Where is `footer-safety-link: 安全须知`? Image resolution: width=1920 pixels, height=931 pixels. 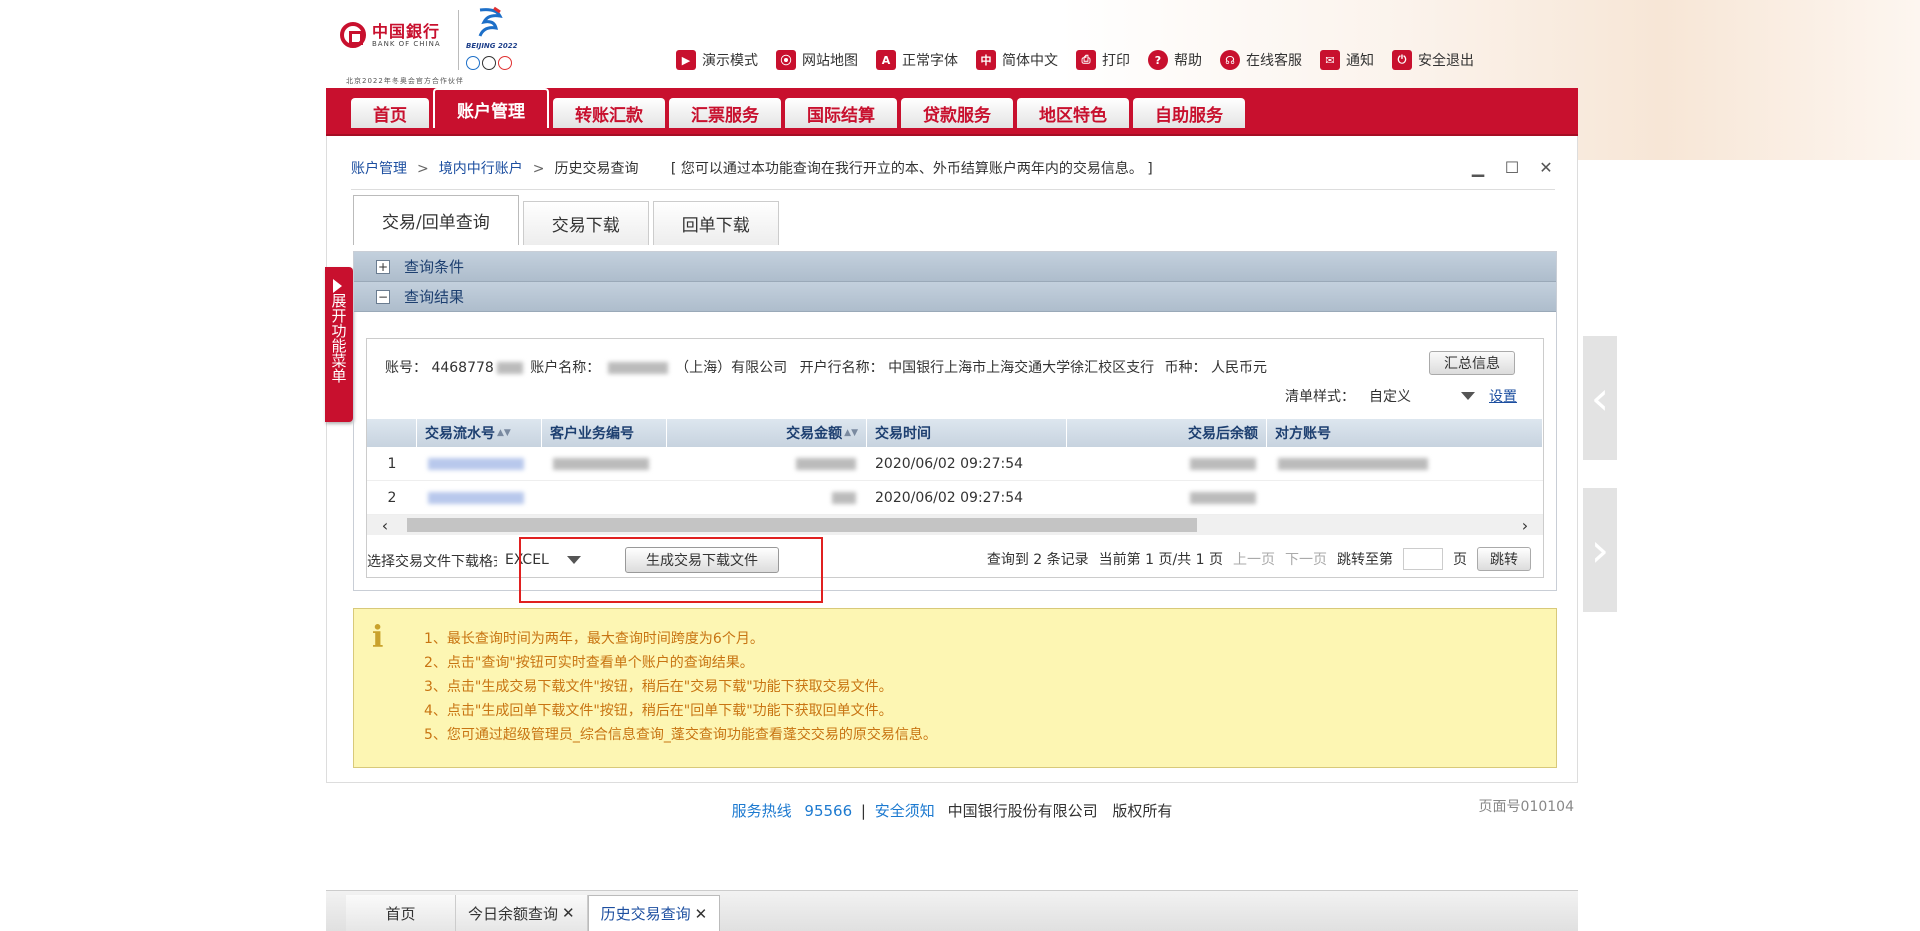 footer-safety-link: 安全须知 is located at coordinates (905, 811).